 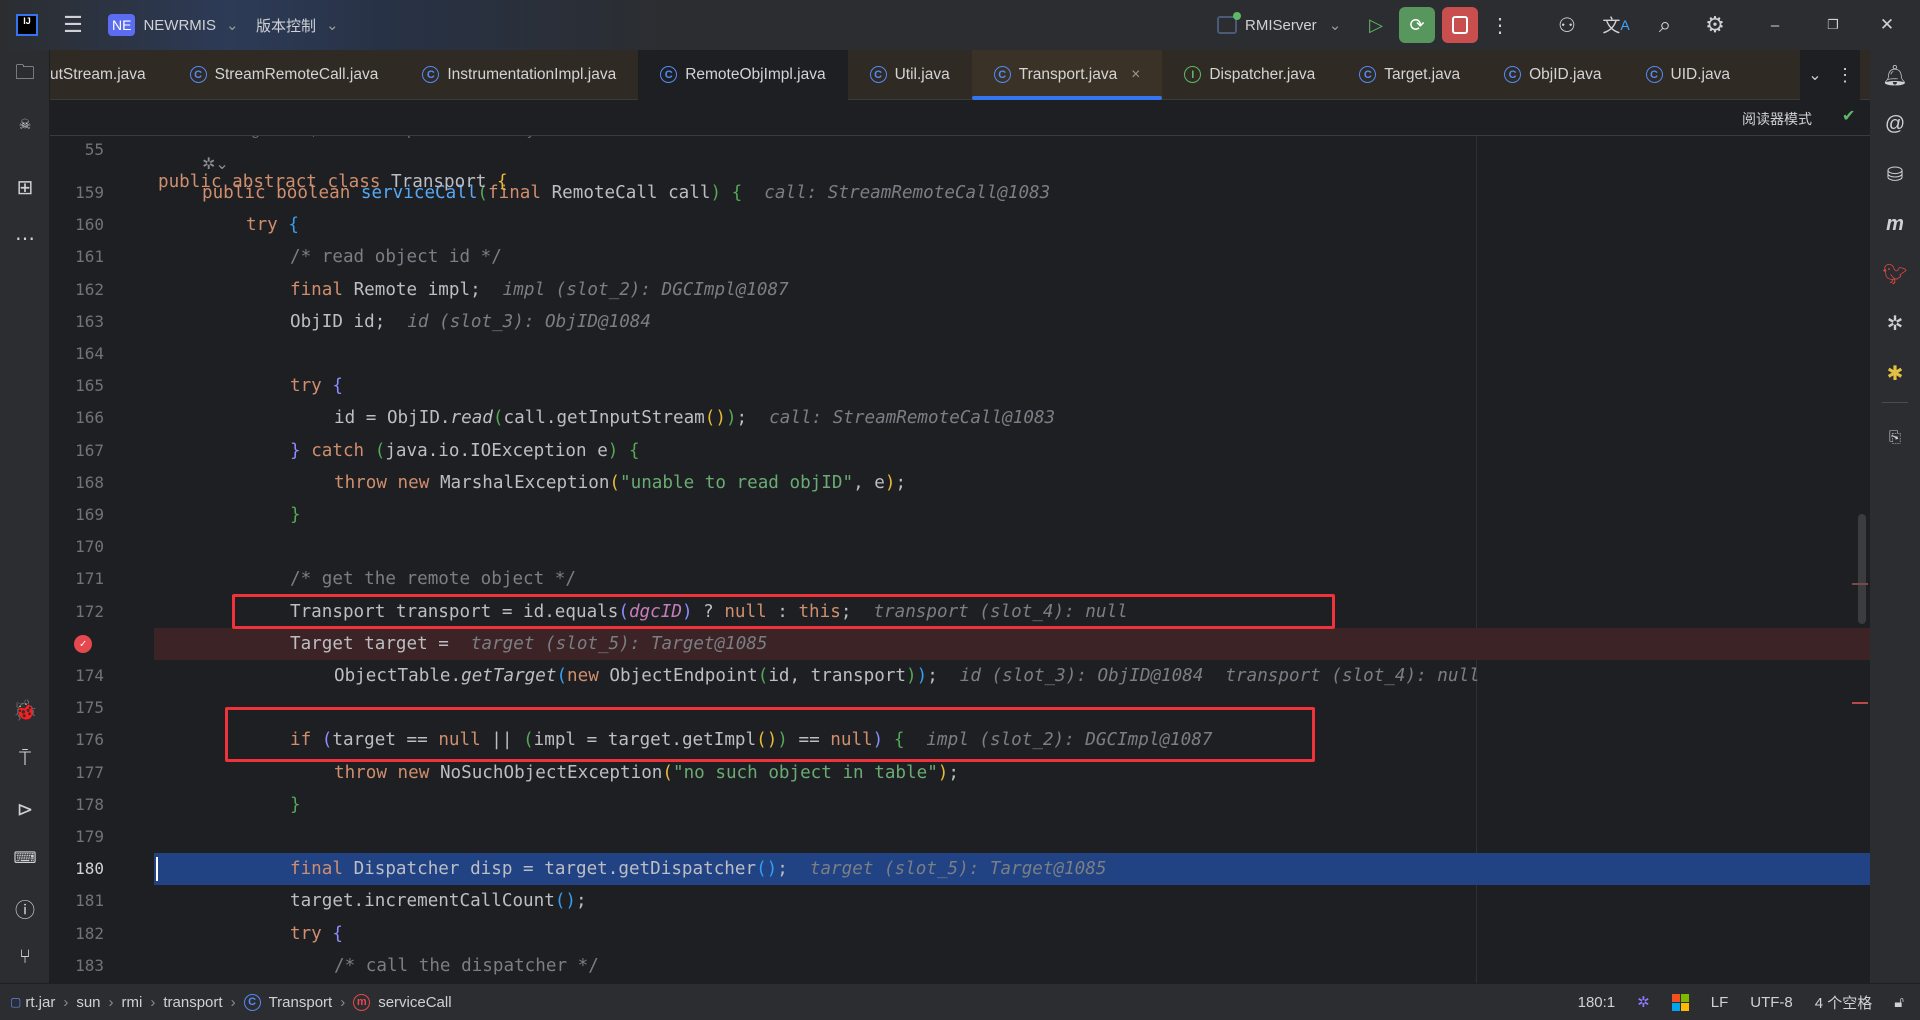 What do you see at coordinates (301, 1002) in the screenshot?
I see `breadcrumb-item: Transport` at bounding box center [301, 1002].